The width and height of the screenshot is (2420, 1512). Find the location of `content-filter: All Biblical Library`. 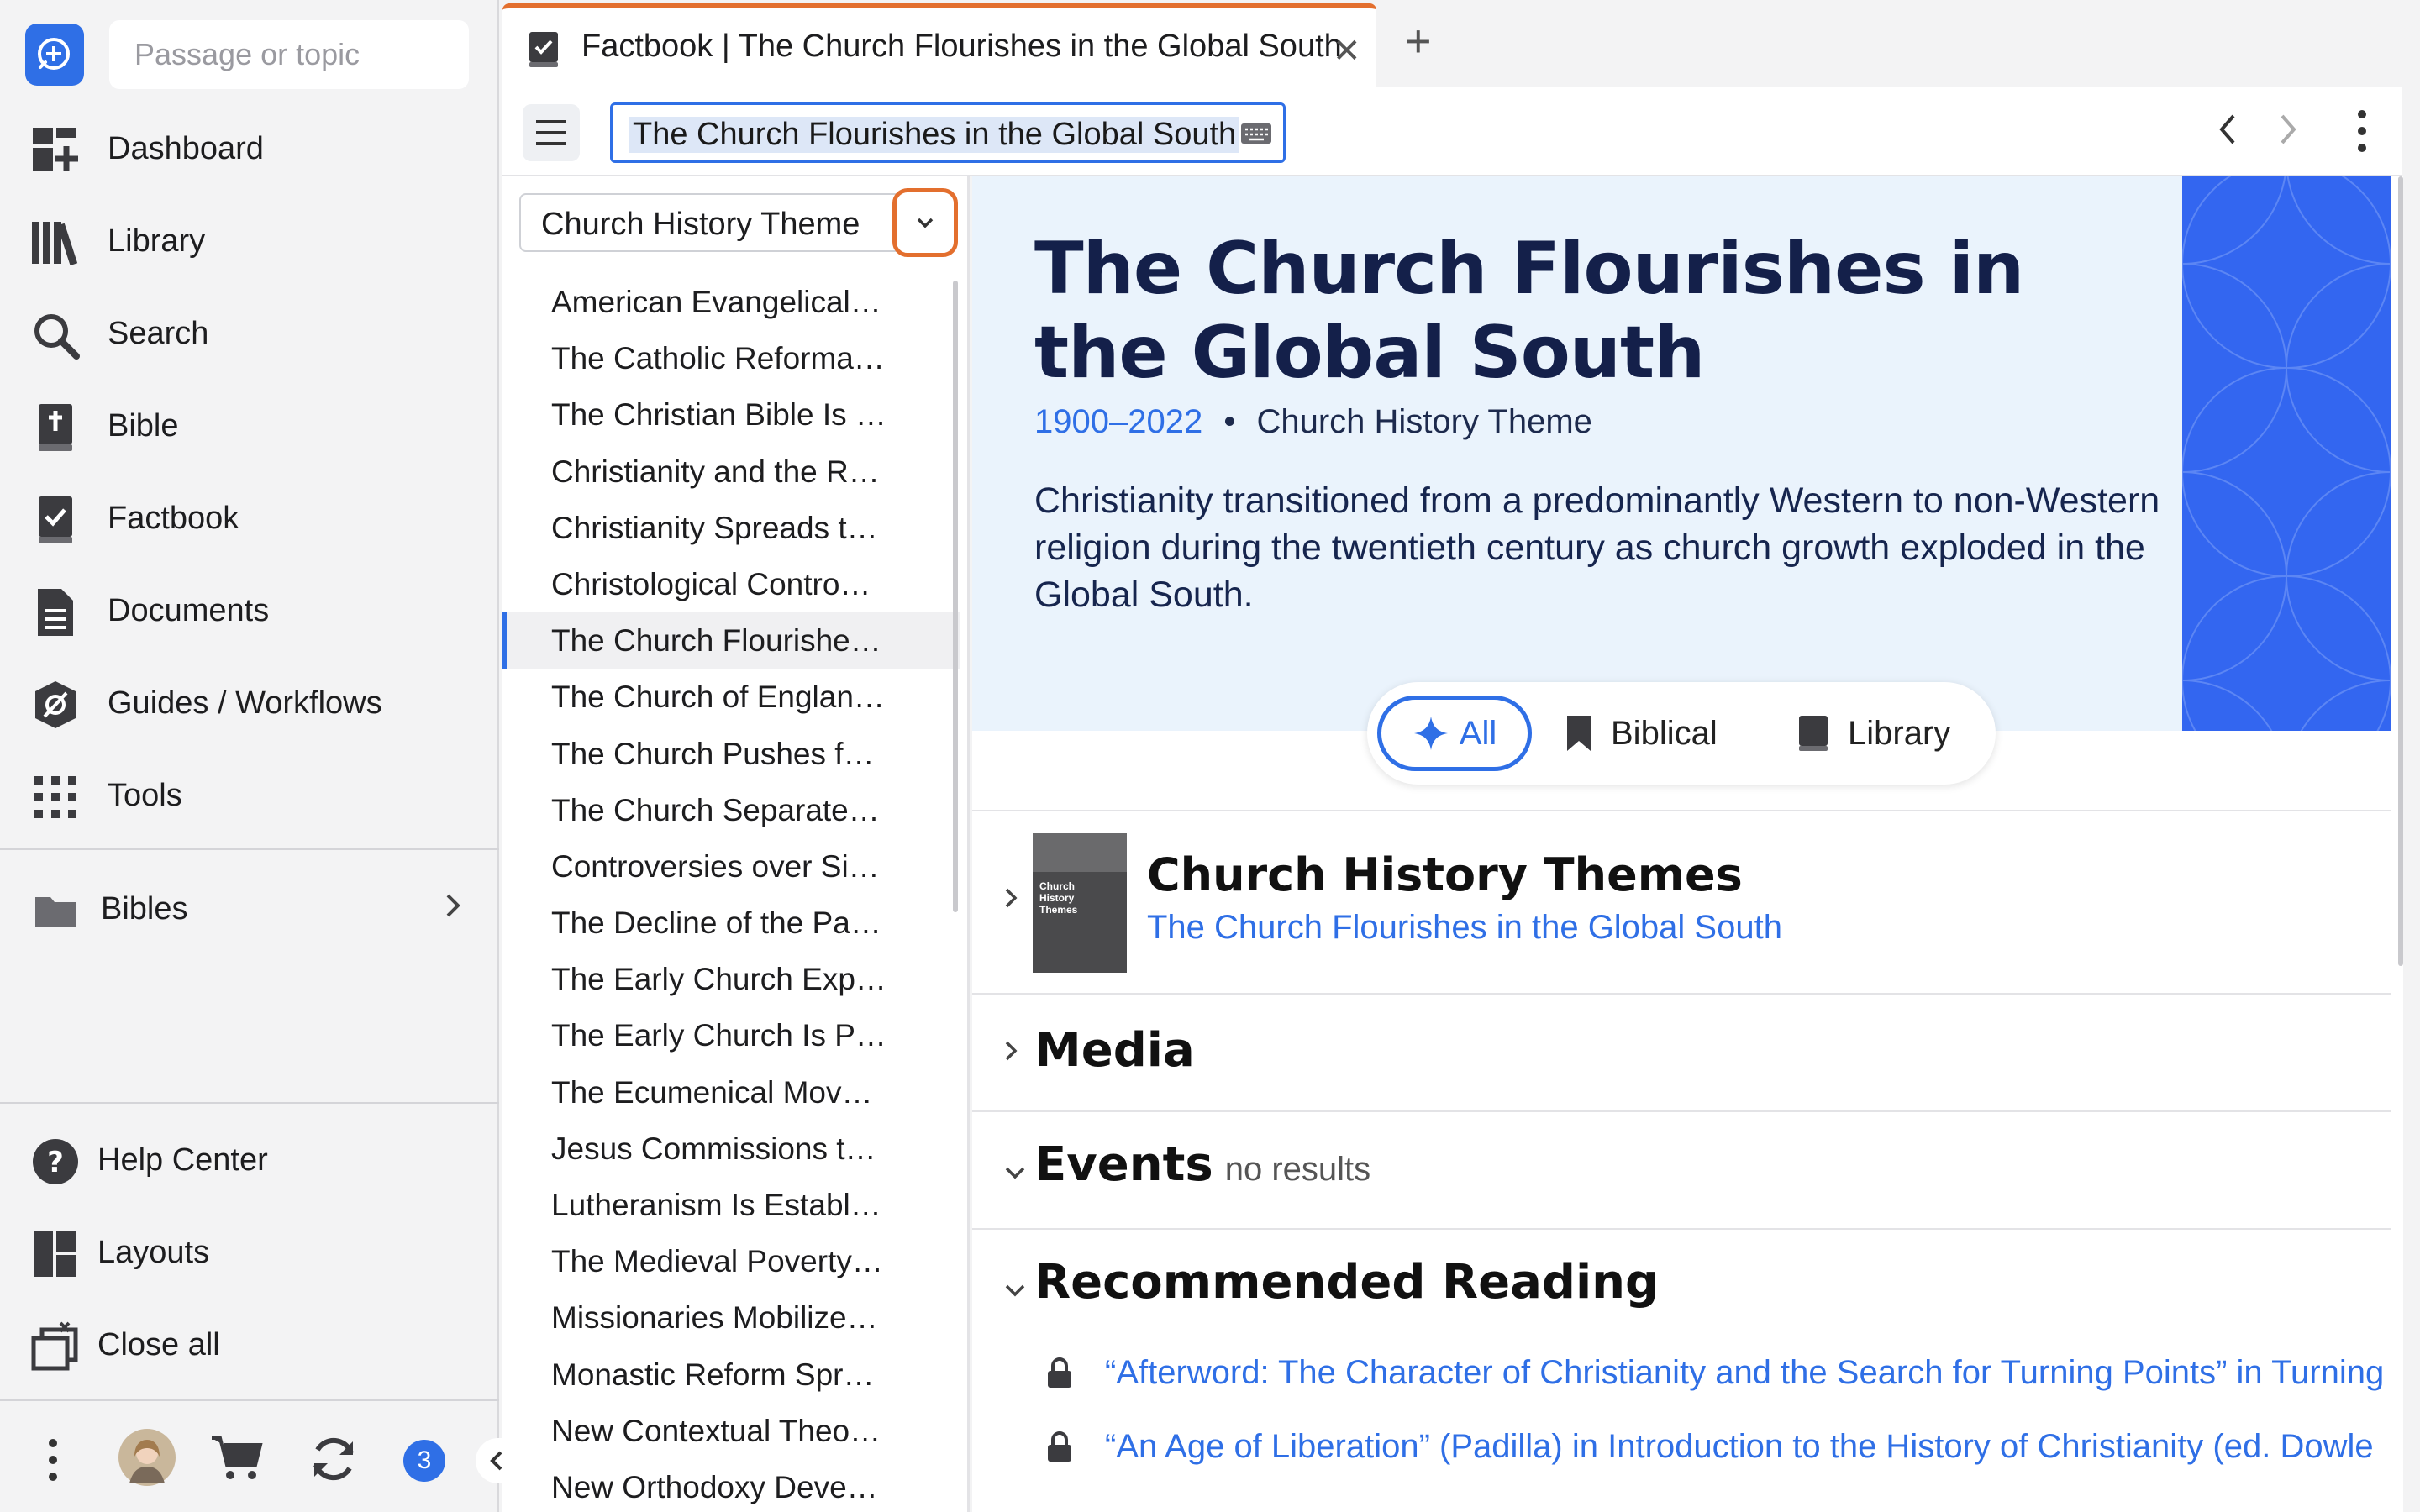

content-filter: All Biblical Library is located at coordinates (1681, 733).